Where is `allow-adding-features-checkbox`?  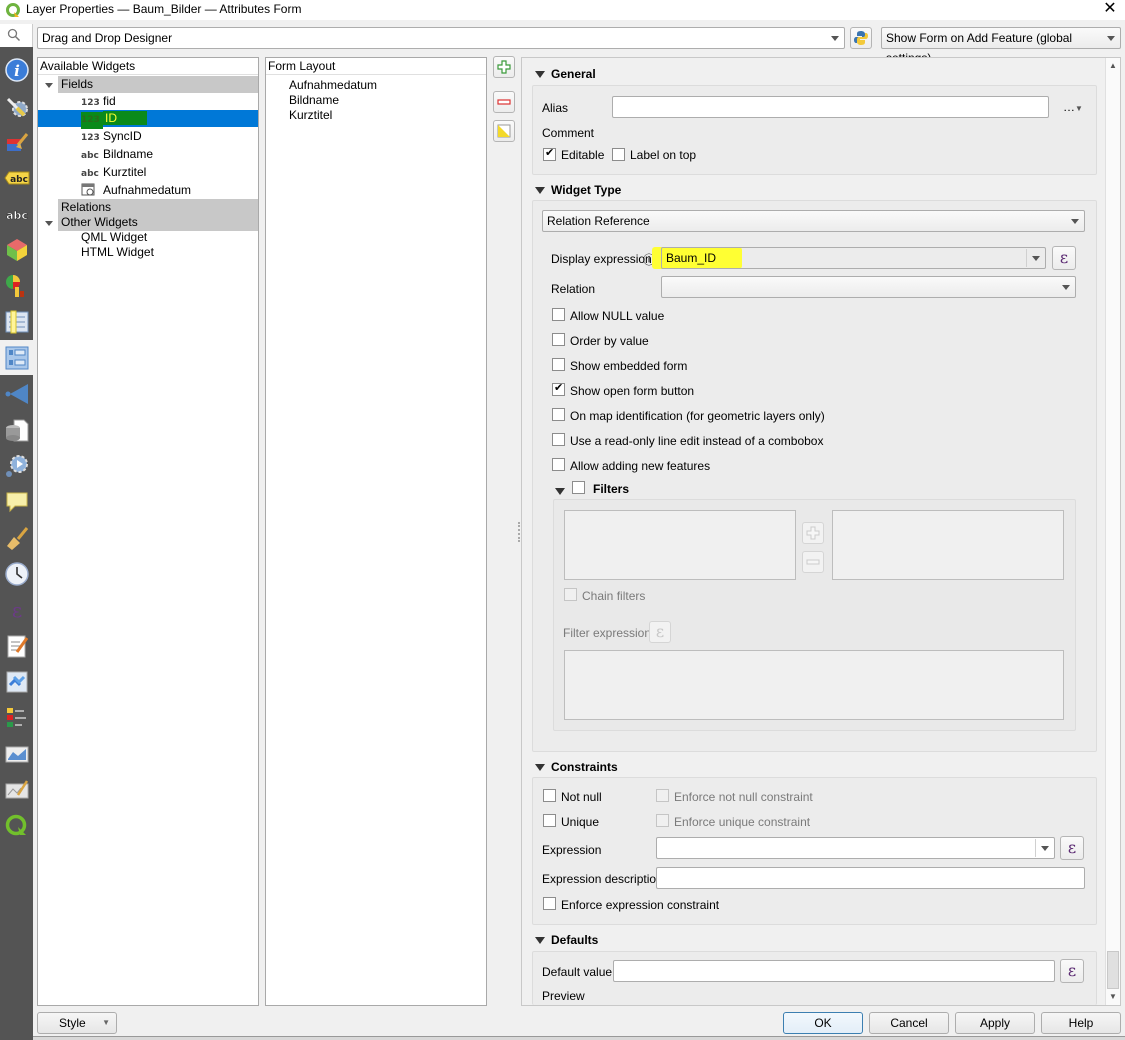
allow-adding-features-checkbox is located at coordinates (558, 464).